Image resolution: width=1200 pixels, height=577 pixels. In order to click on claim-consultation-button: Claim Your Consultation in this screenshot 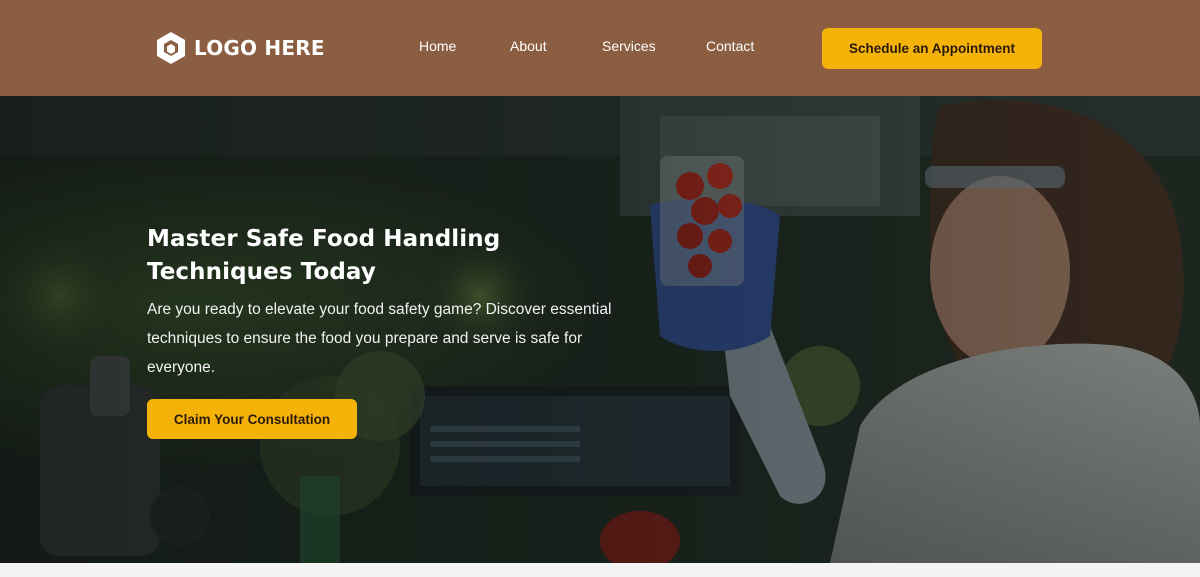, I will do `click(252, 419)`.